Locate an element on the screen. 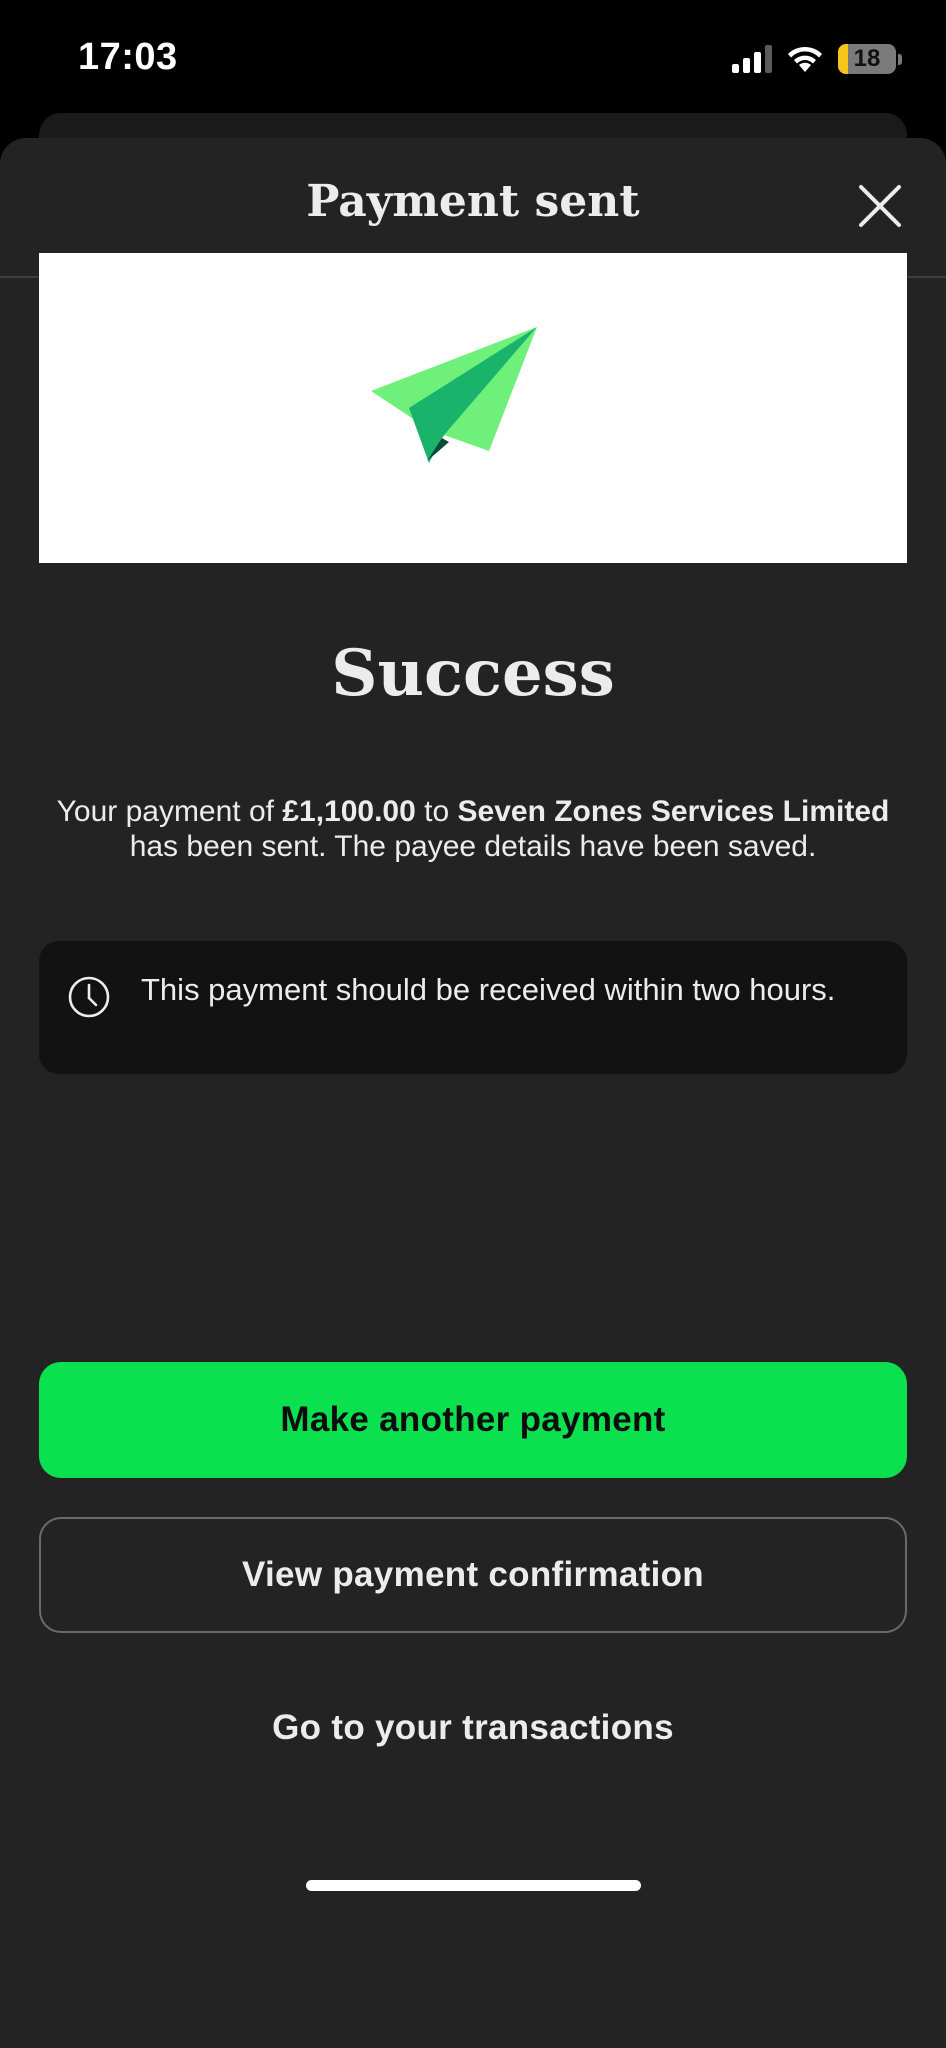 The image size is (946, 2048). battery-fill is located at coordinates (843, 59).